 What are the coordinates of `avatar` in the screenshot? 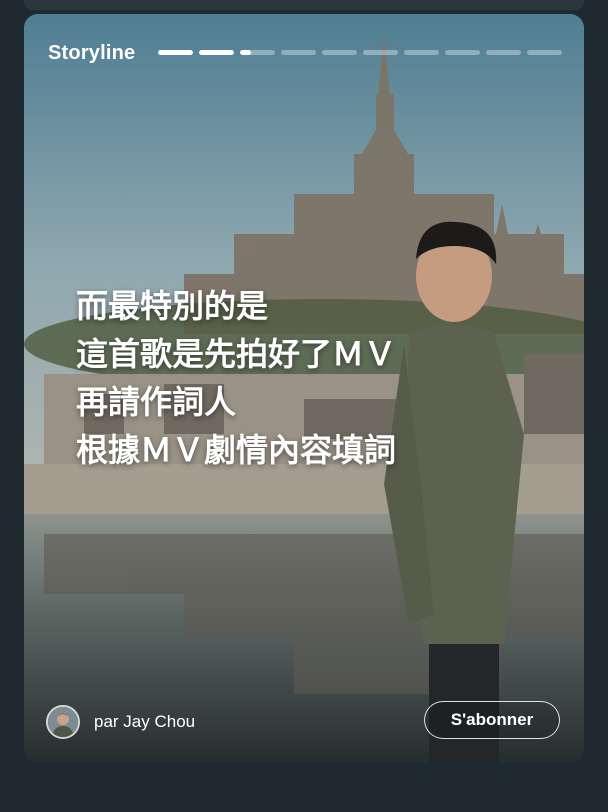 It's located at (63, 722).